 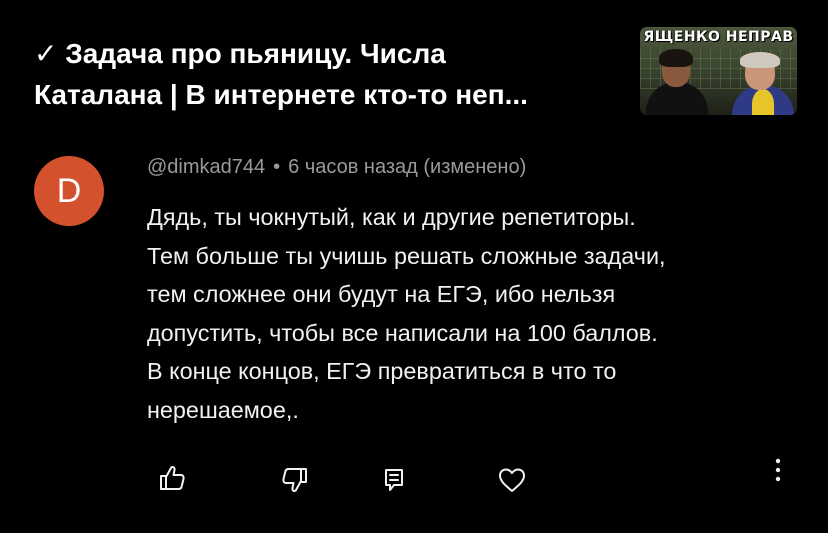 I want to click on thumbnail-person-left-hair, so click(x=676, y=58).